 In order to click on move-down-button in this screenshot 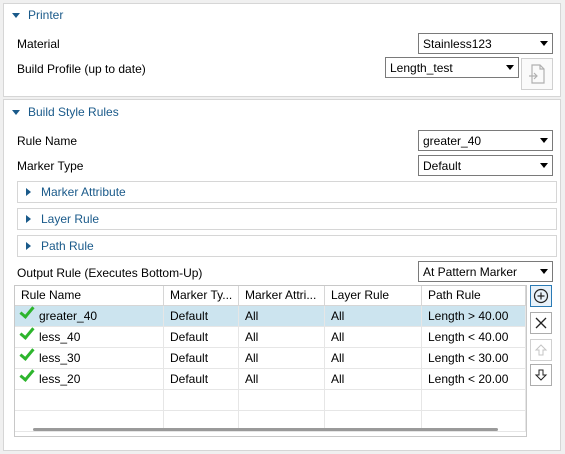, I will do `click(541, 375)`.